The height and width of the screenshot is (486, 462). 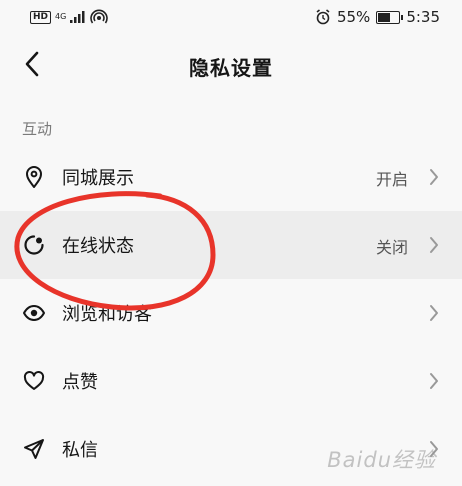 I want to click on hotspot-icon, so click(x=99, y=16).